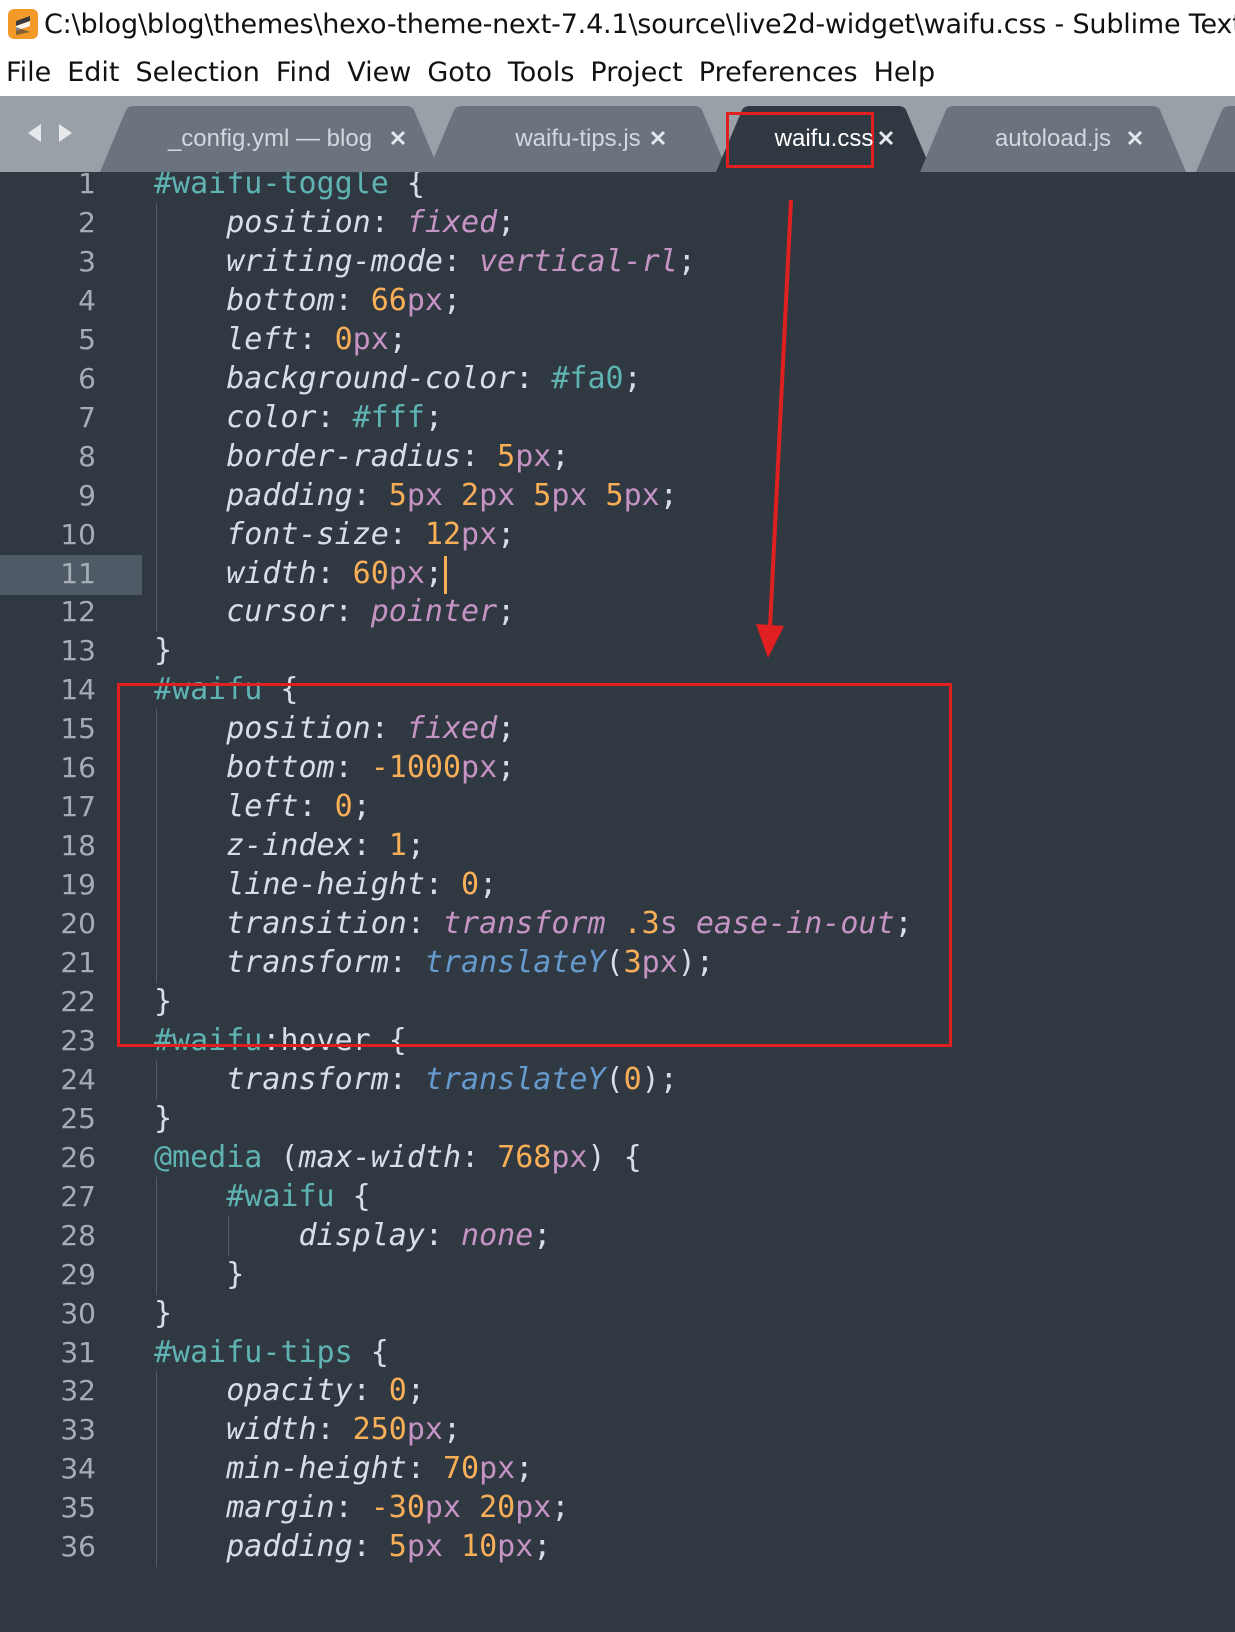 The image size is (1235, 1632). Describe the element at coordinates (1215, 139) in the screenshot. I see `overflow-tab` at that location.